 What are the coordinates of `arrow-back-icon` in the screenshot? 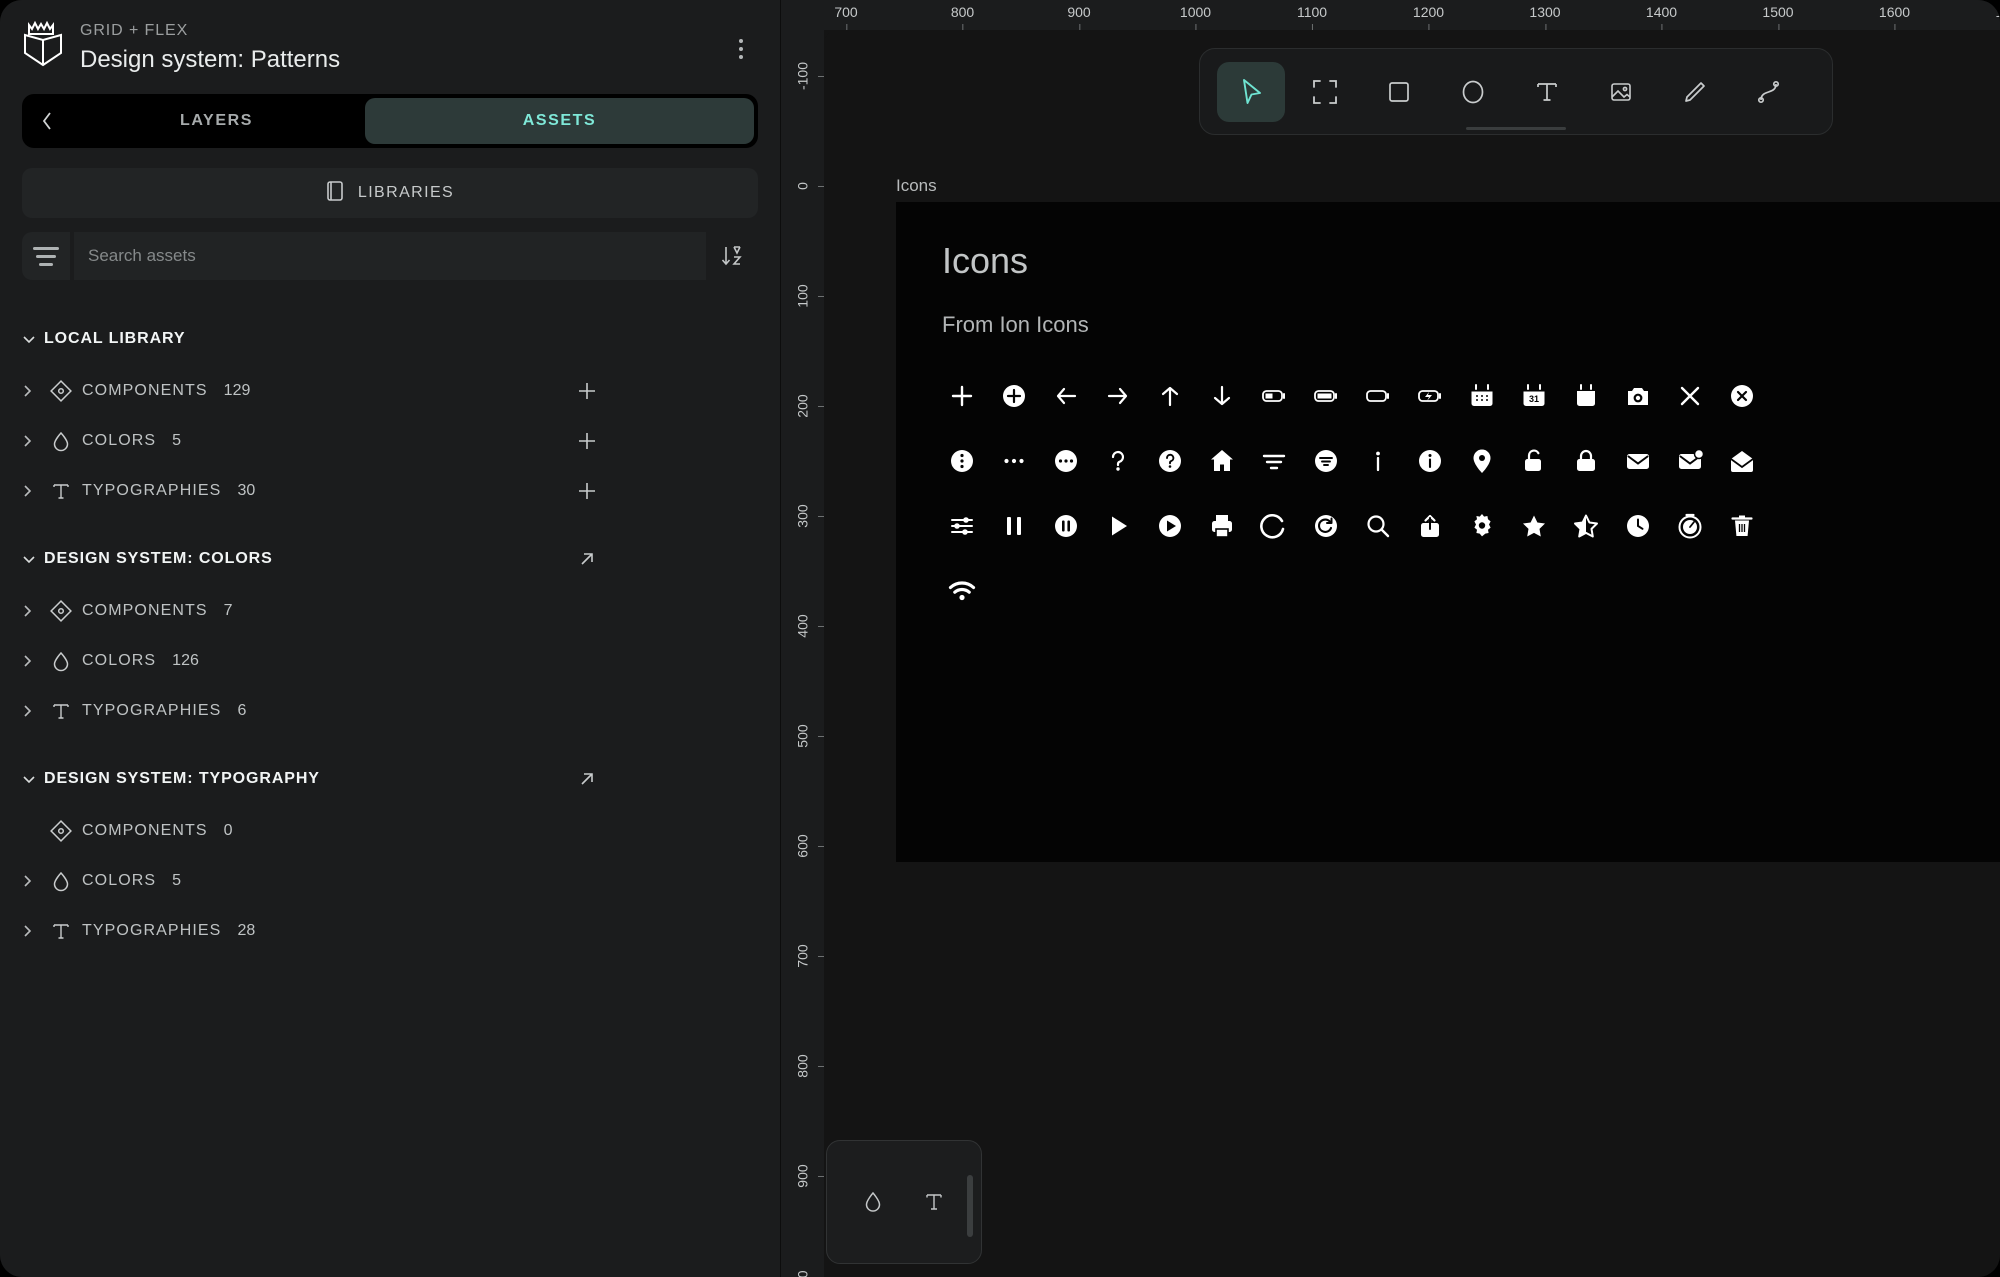 It's located at (1066, 396).